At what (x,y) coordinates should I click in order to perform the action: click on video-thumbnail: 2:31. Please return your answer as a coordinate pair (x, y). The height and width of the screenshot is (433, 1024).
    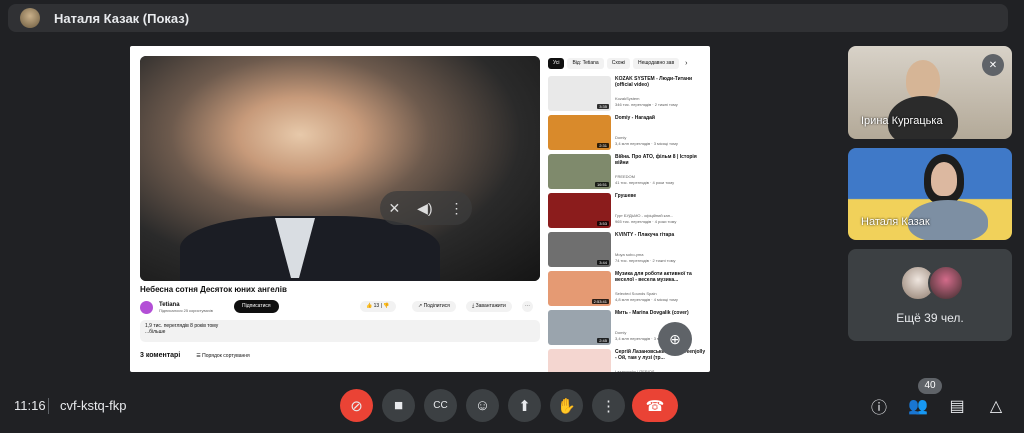
    Looking at the image, I should click on (579, 132).